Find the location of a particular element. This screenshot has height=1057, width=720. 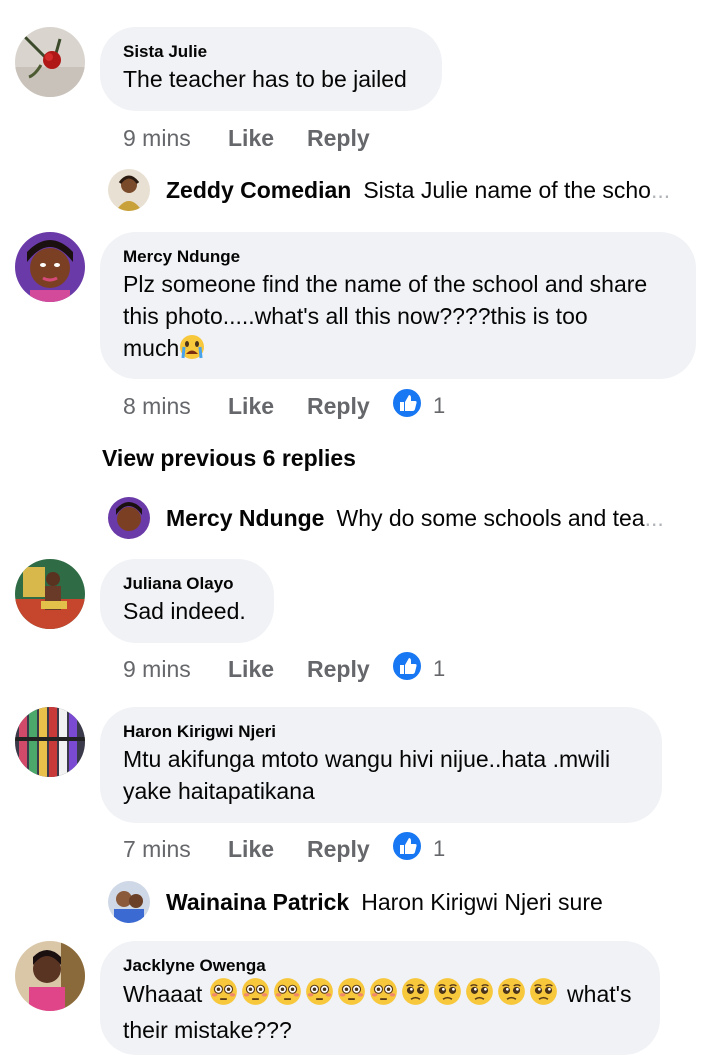

crying-face-icon is located at coordinates (192, 351).